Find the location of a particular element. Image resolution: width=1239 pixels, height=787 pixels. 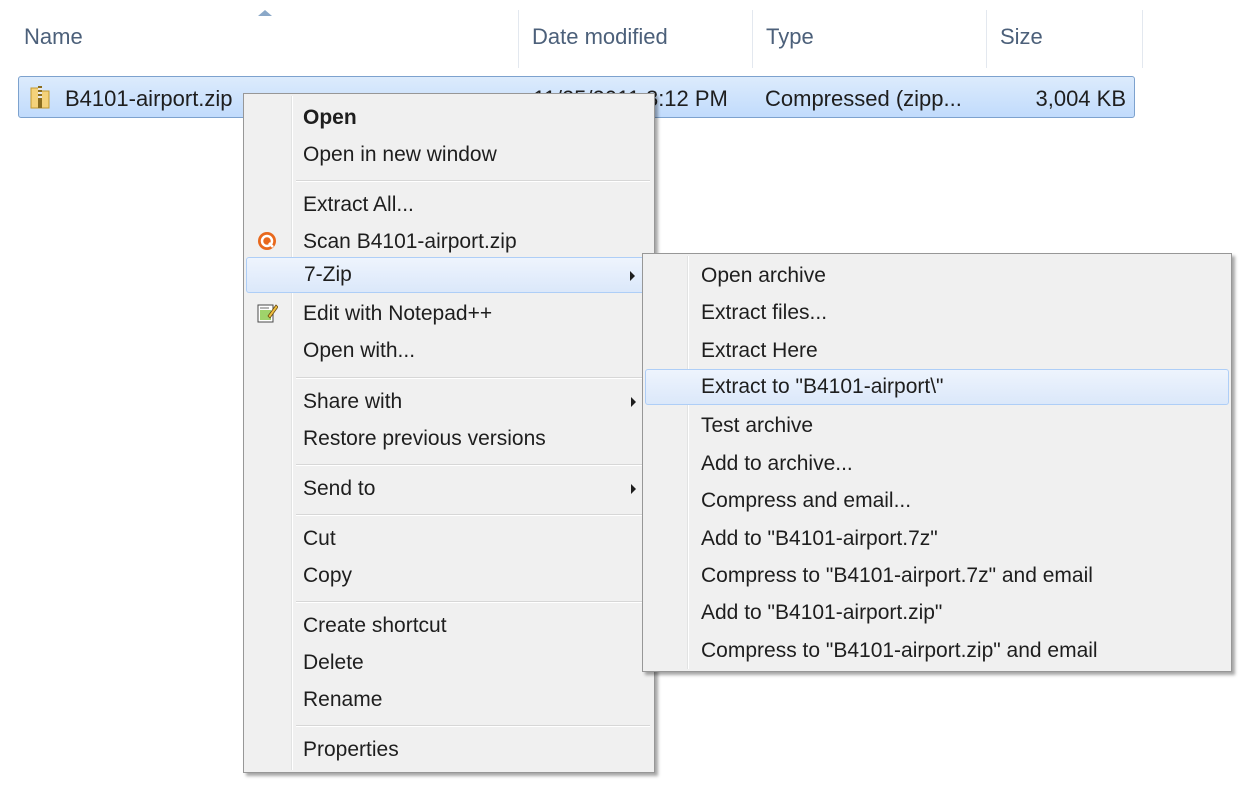

submenu-item-test-archive: Test archive is located at coordinates (937, 426).